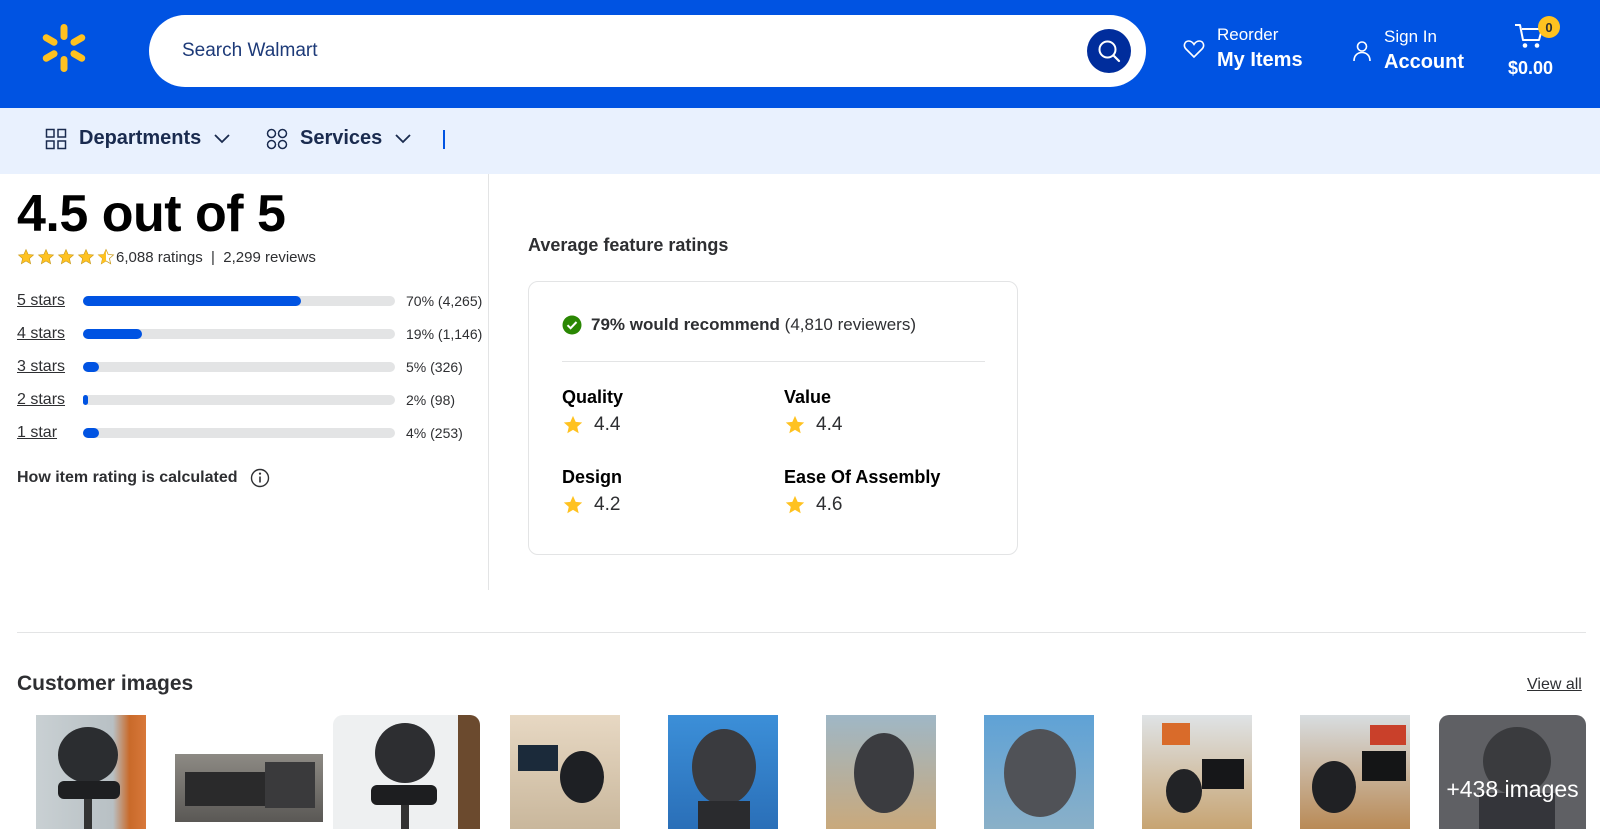  I want to click on feature-value-rating: Value 4.4, so click(813, 411).